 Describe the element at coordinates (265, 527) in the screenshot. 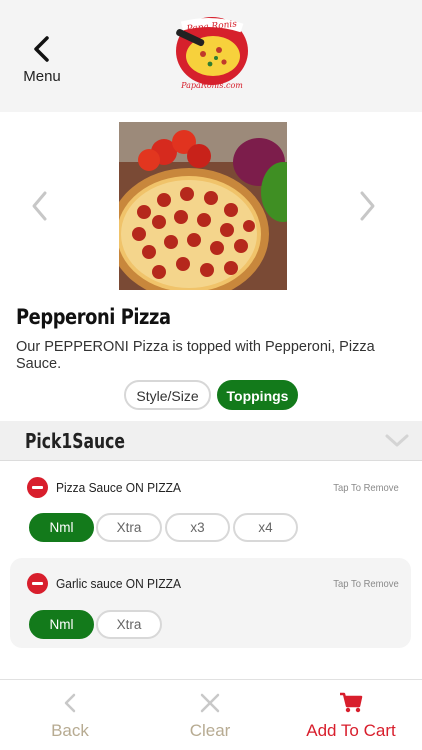

I see `option-x4: x4` at that location.